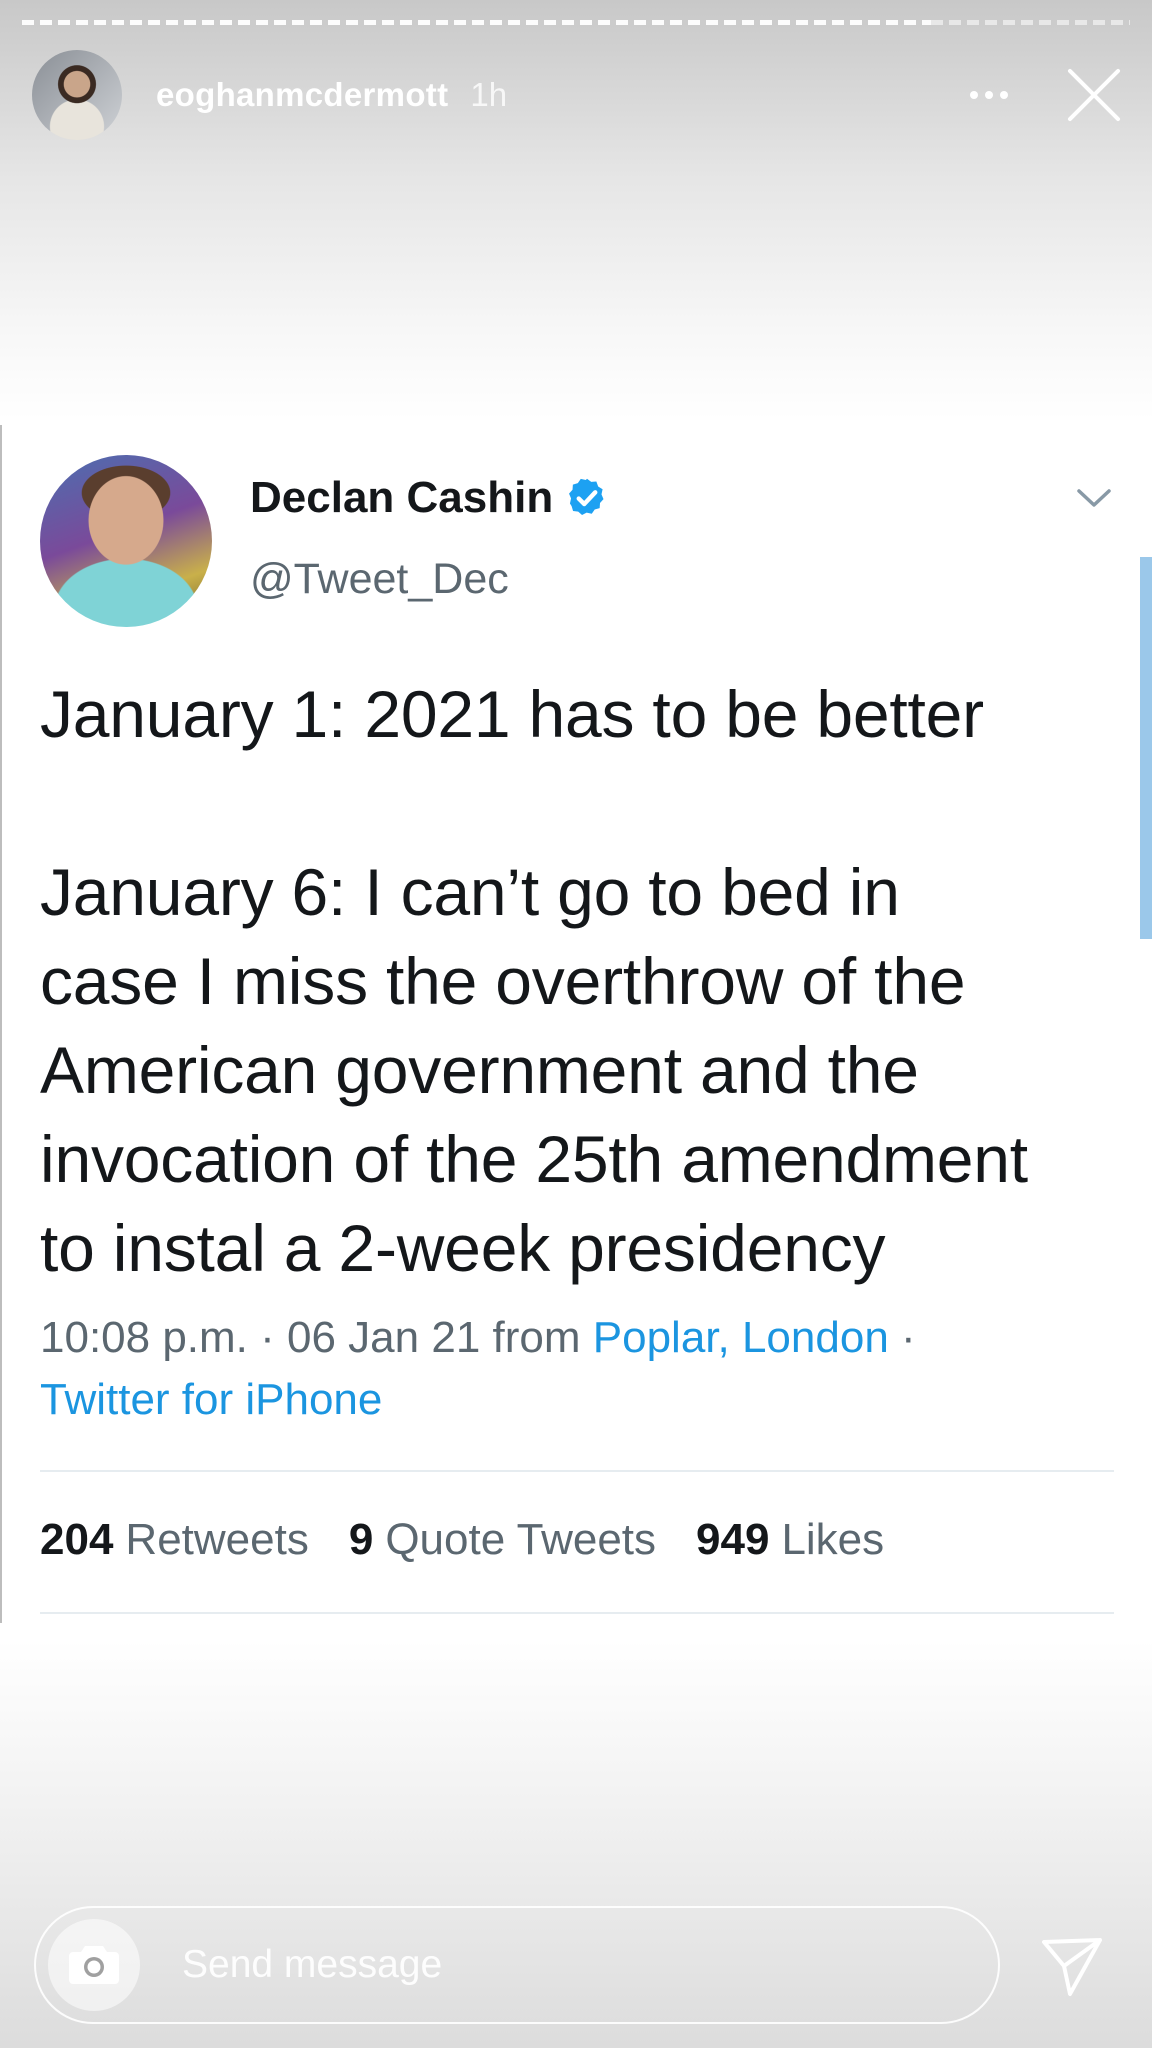  I want to click on tweet-date: 06 Jan 21, so click(384, 1337).